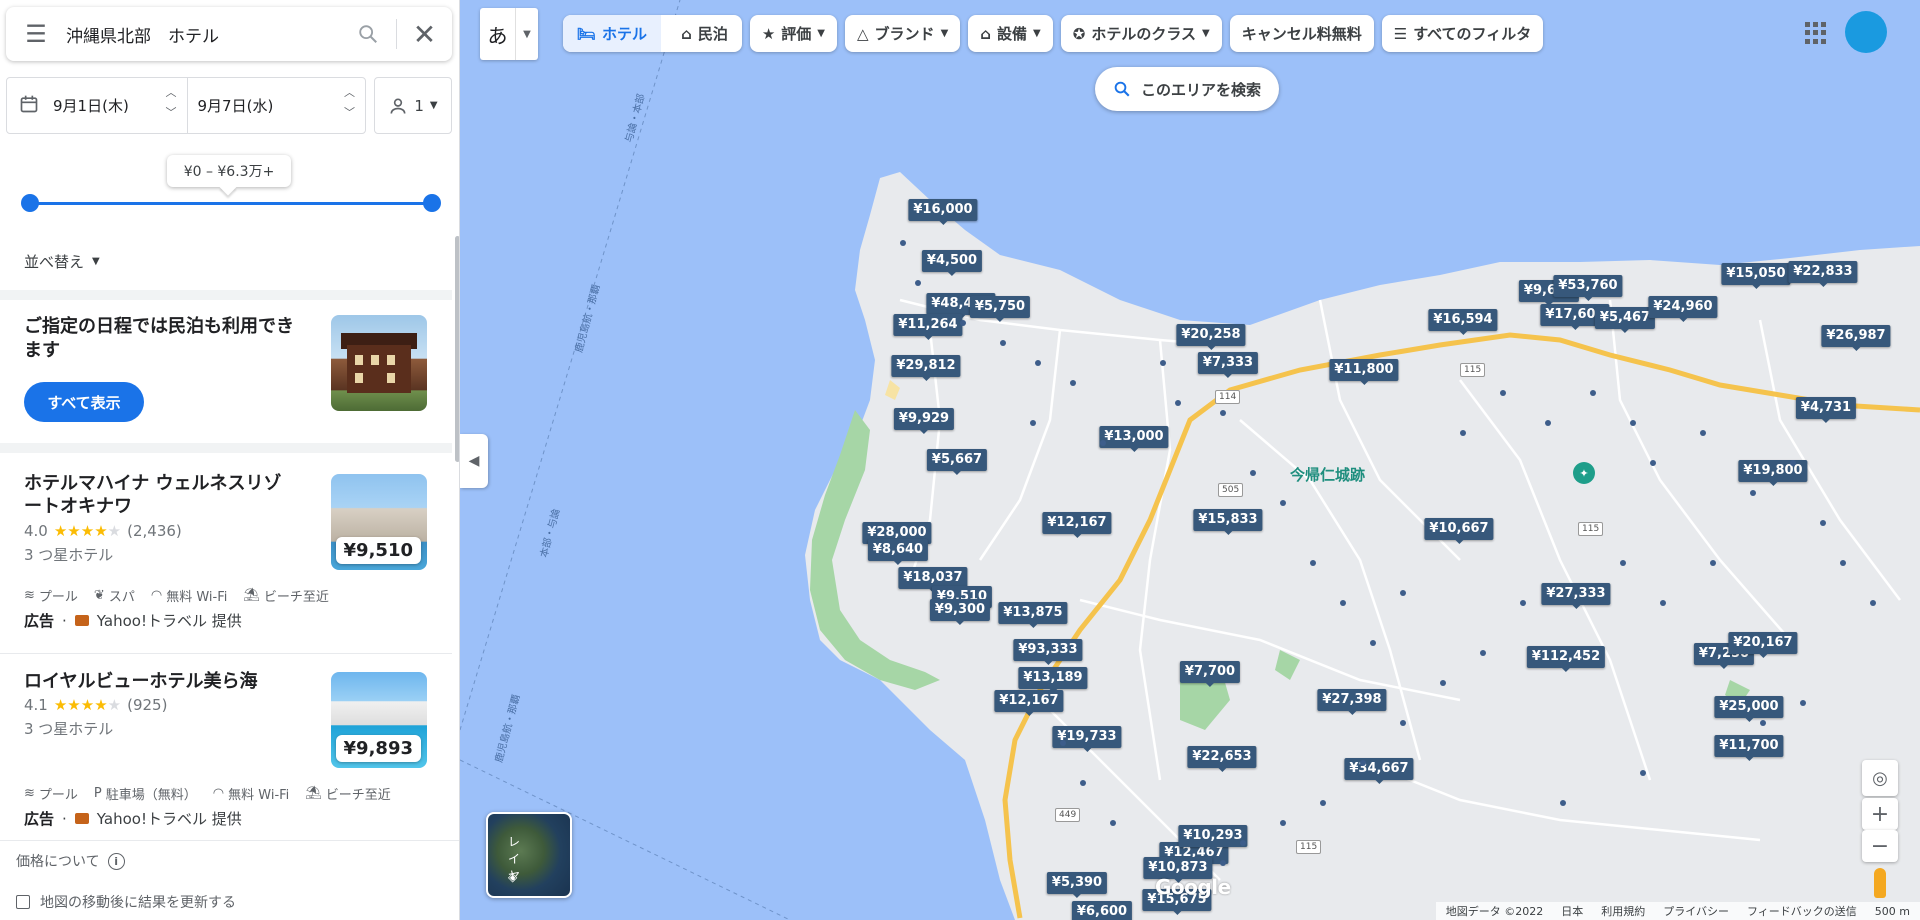 The image size is (1920, 920). What do you see at coordinates (1826, 410) in the screenshot?
I see `price-marker: ¥4,731` at bounding box center [1826, 410].